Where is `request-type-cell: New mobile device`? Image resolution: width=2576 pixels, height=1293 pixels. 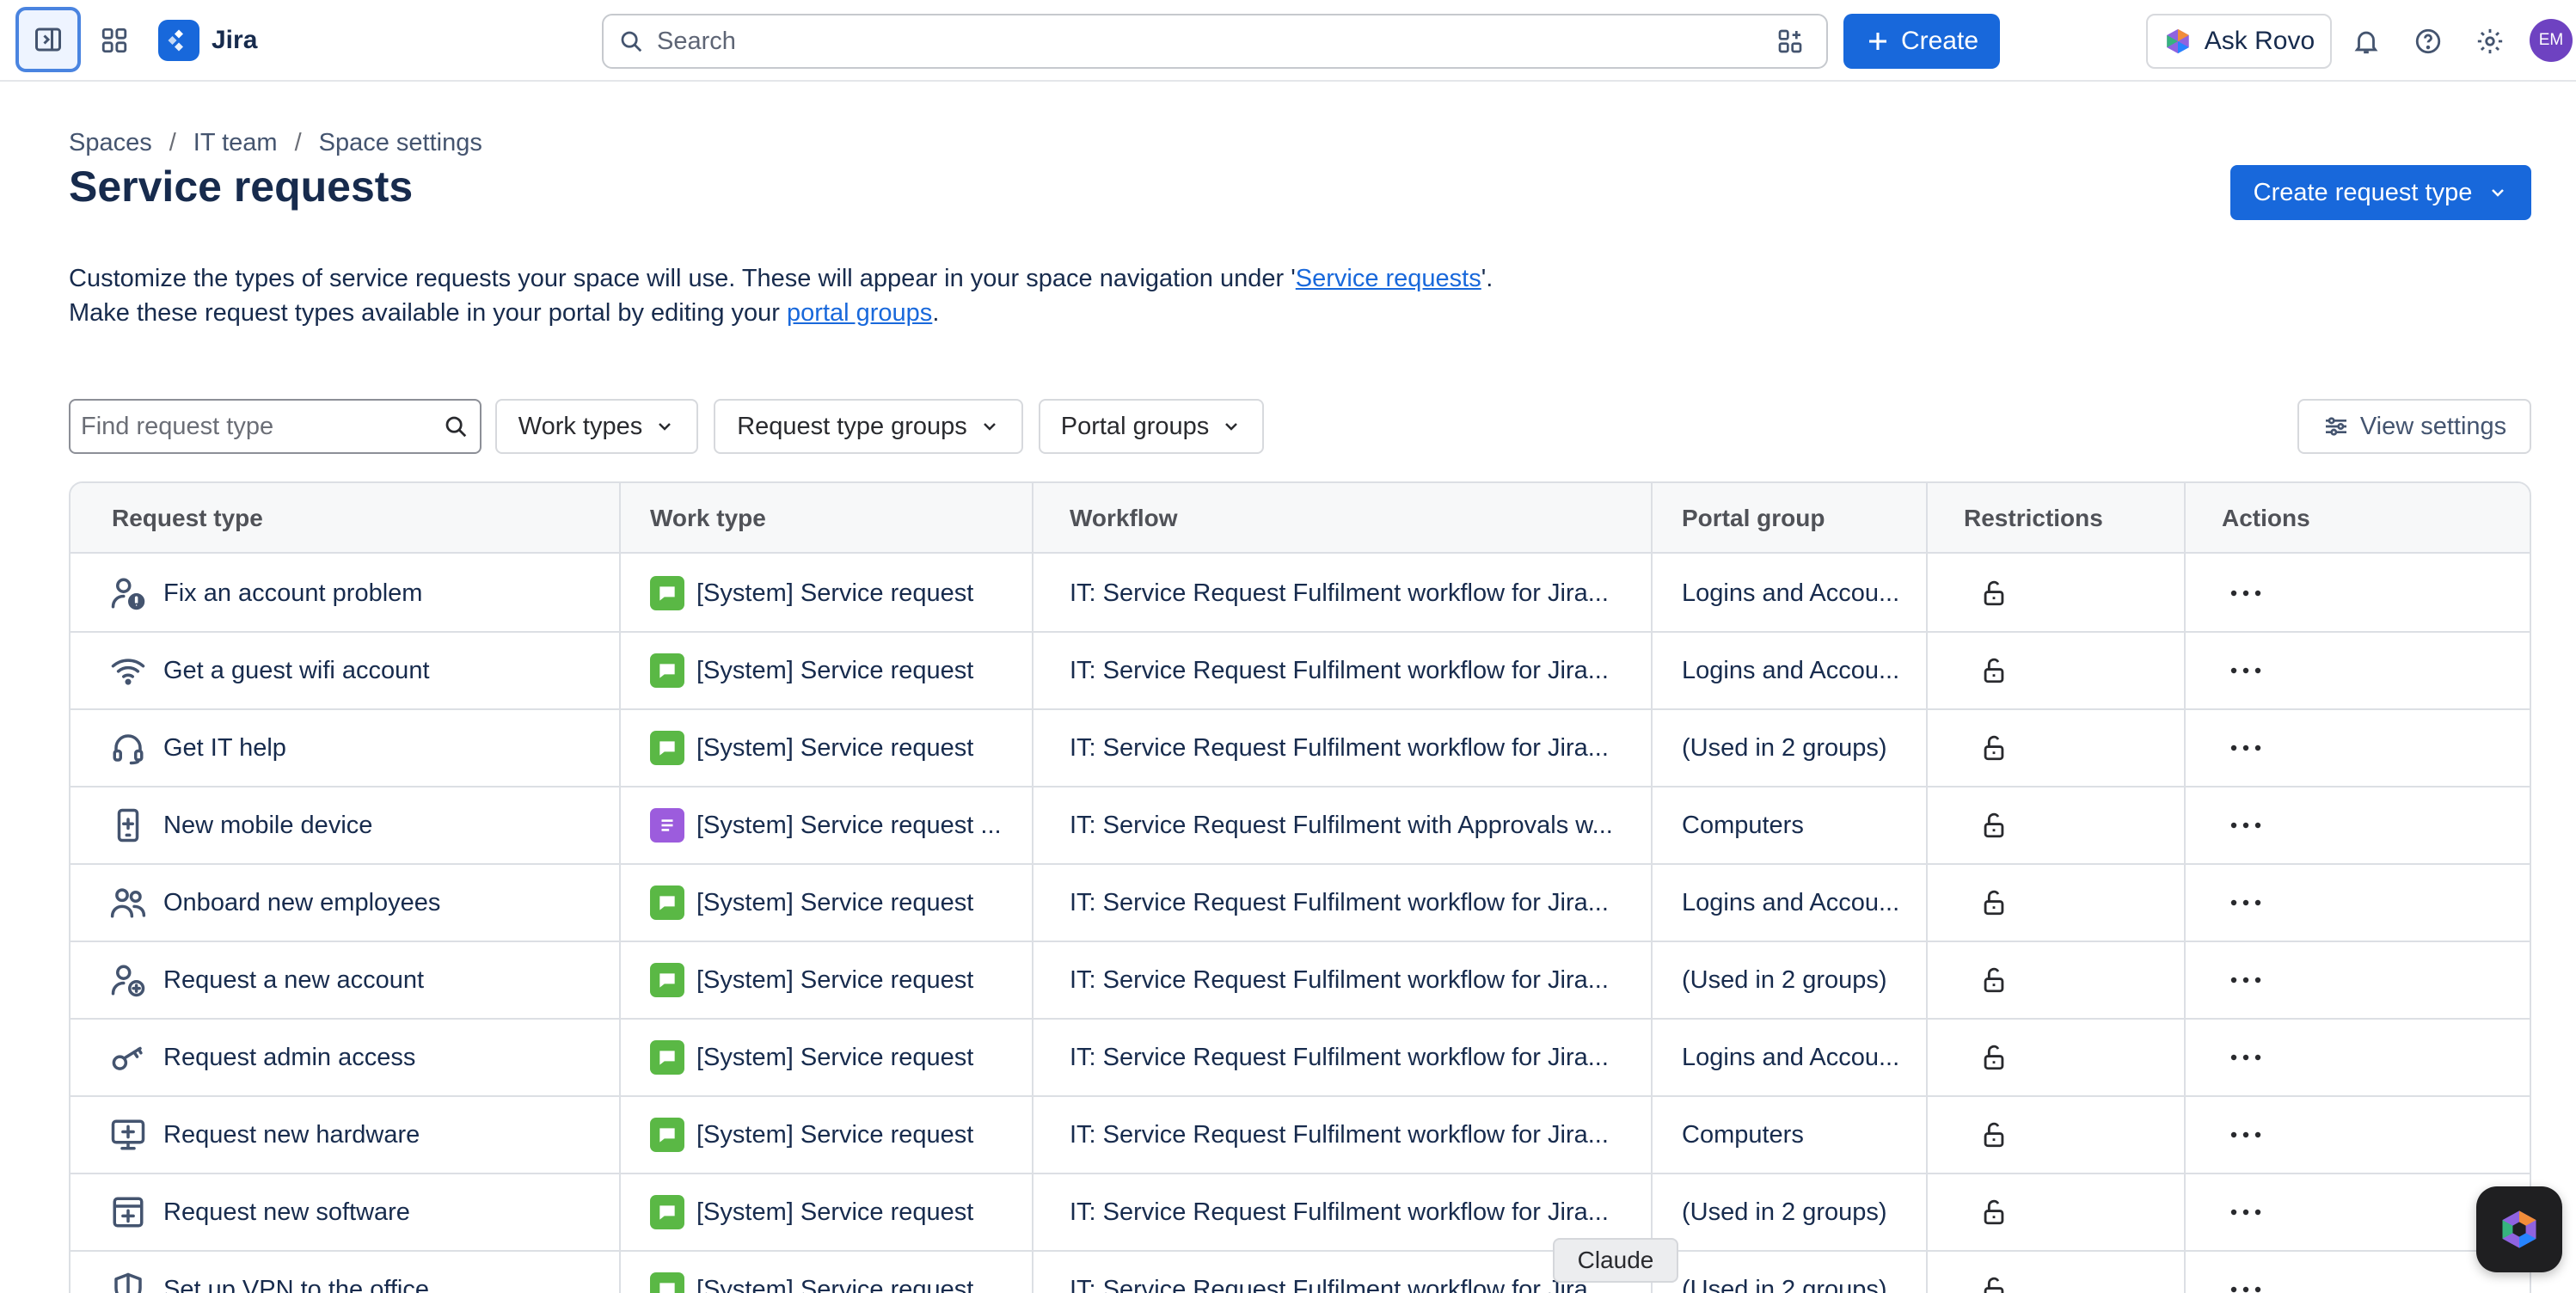
request-type-cell: New mobile device is located at coordinates (357, 825).